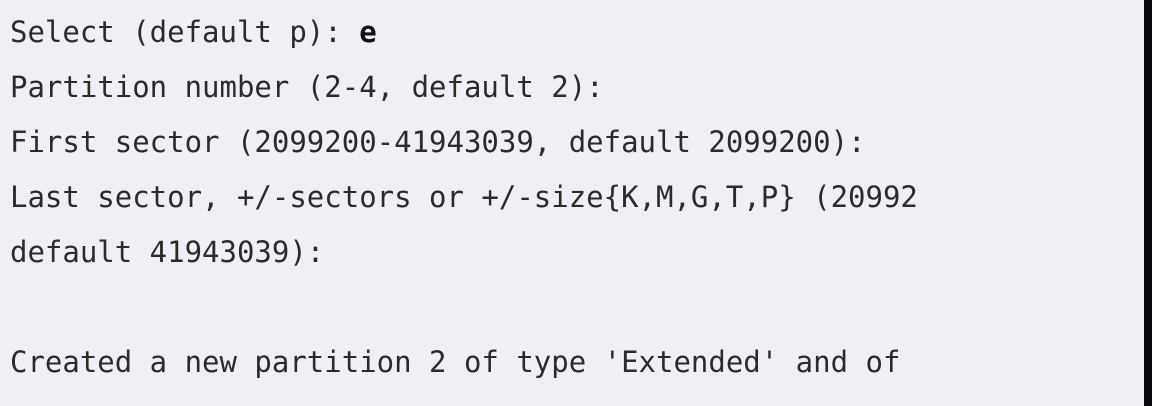  Describe the element at coordinates (368, 32) in the screenshot. I see `select-type-user-input: e` at that location.